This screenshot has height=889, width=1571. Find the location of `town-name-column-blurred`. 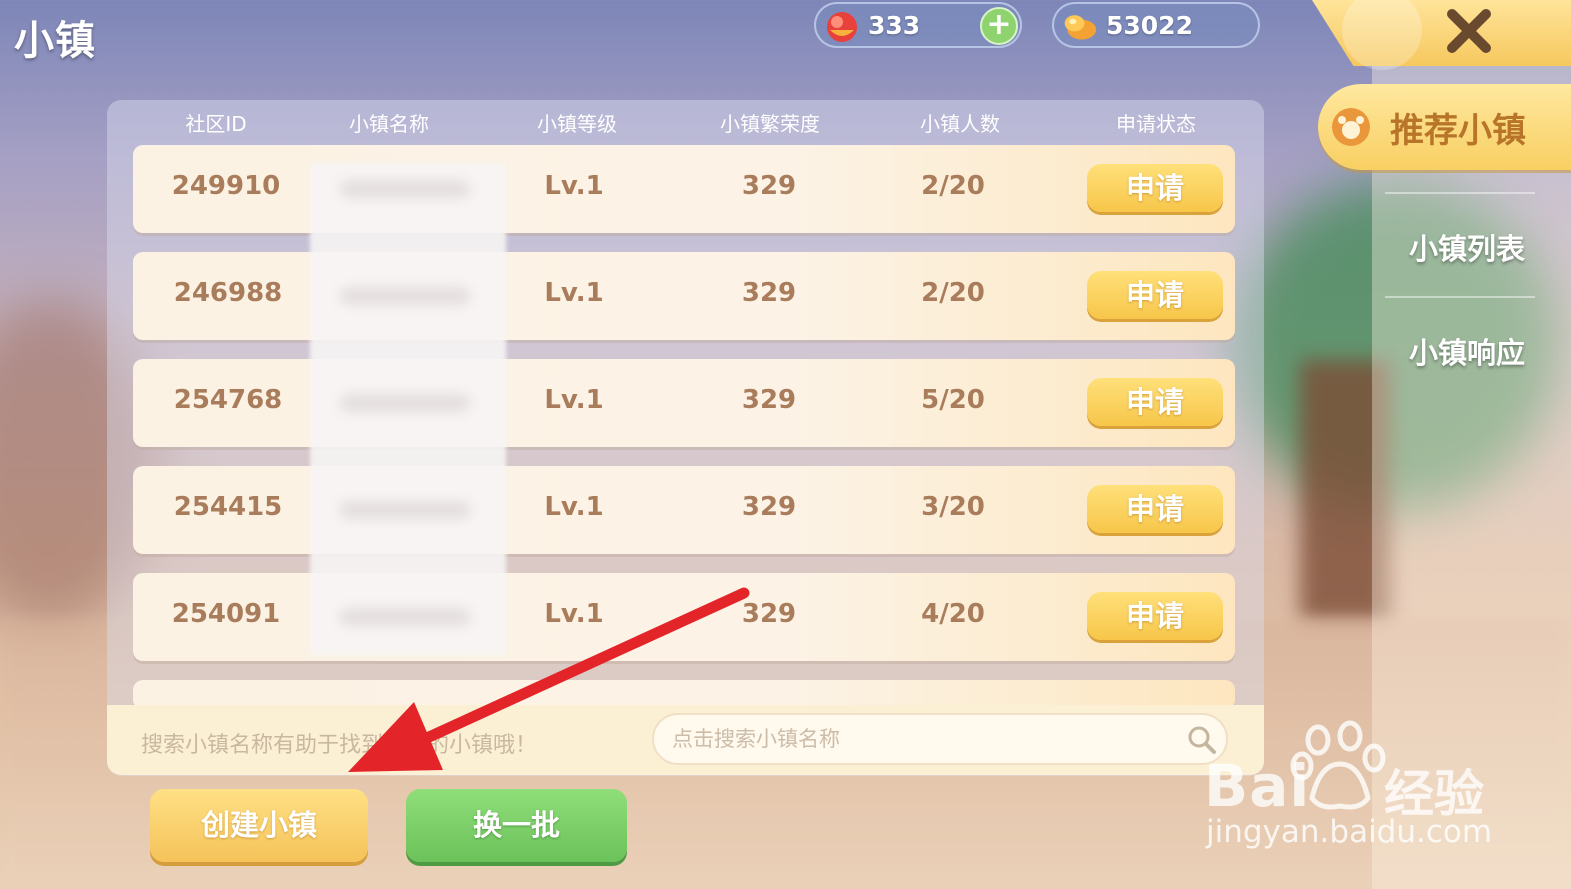

town-name-column-blurred is located at coordinates (408, 409).